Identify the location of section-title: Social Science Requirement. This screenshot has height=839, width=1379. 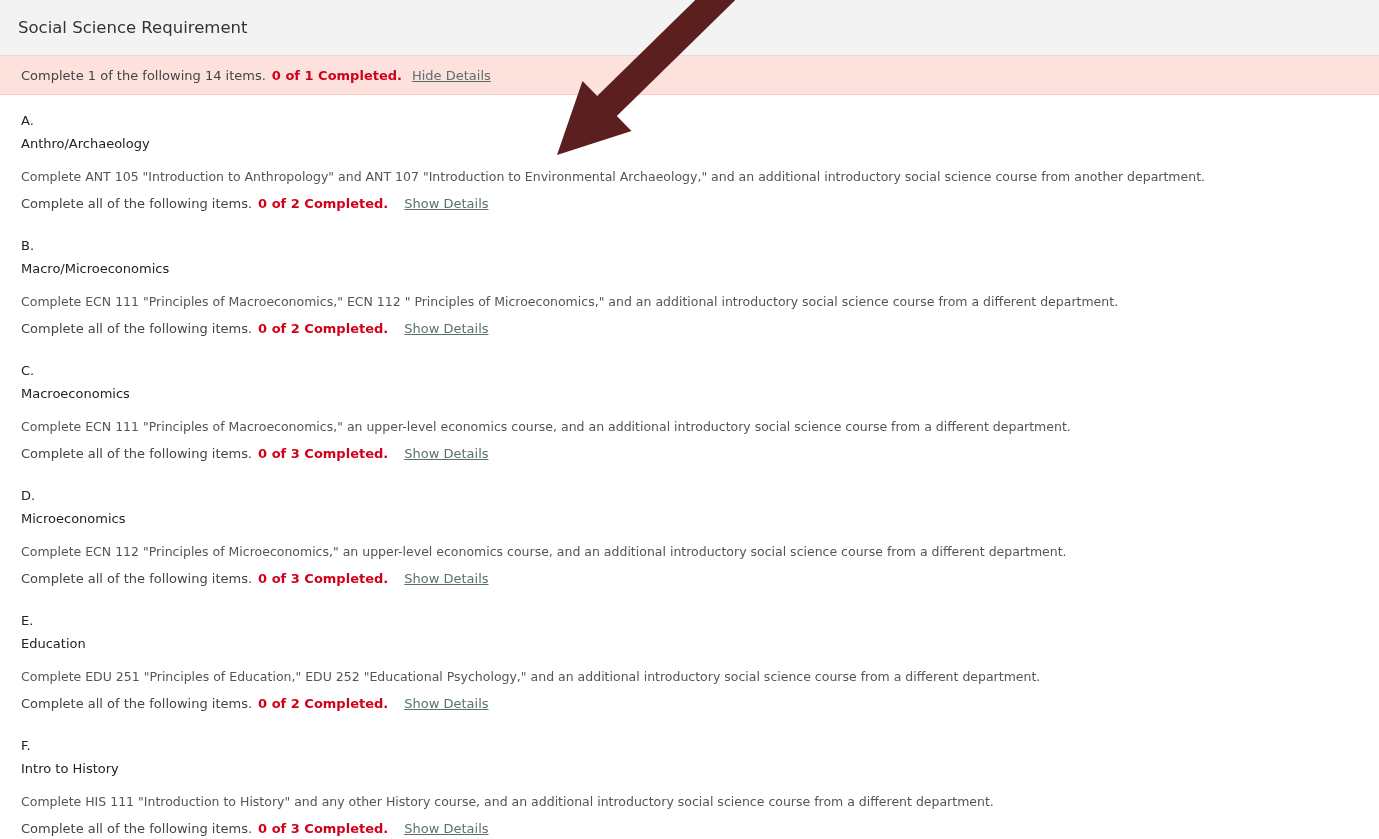
(133, 27).